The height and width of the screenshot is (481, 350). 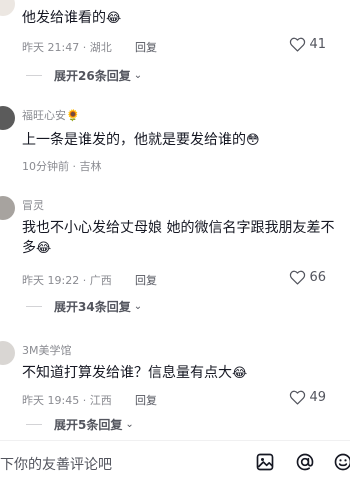 I want to click on image-icon, so click(x=265, y=462).